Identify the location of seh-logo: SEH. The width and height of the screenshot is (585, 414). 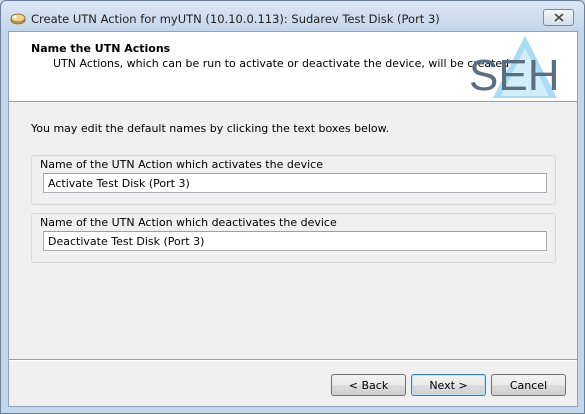
(513, 68).